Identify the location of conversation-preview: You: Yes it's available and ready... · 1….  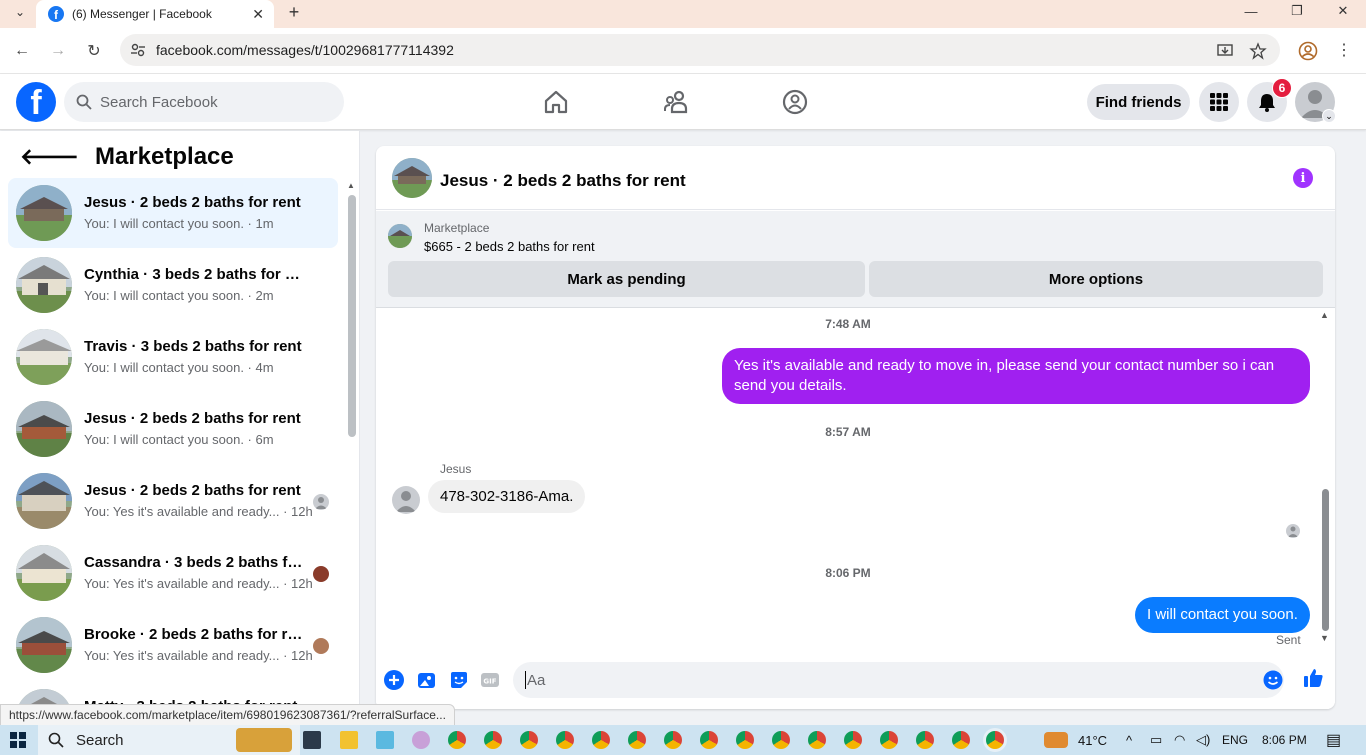
(198, 583).